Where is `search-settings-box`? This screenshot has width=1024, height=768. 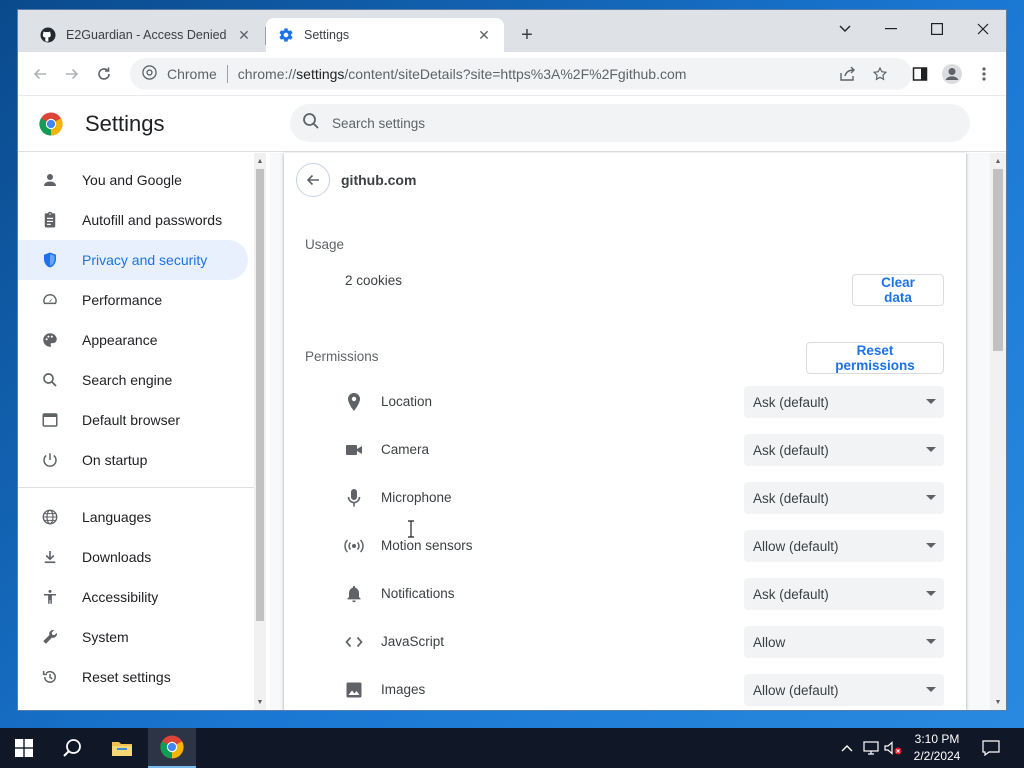
search-settings-box is located at coordinates (630, 123).